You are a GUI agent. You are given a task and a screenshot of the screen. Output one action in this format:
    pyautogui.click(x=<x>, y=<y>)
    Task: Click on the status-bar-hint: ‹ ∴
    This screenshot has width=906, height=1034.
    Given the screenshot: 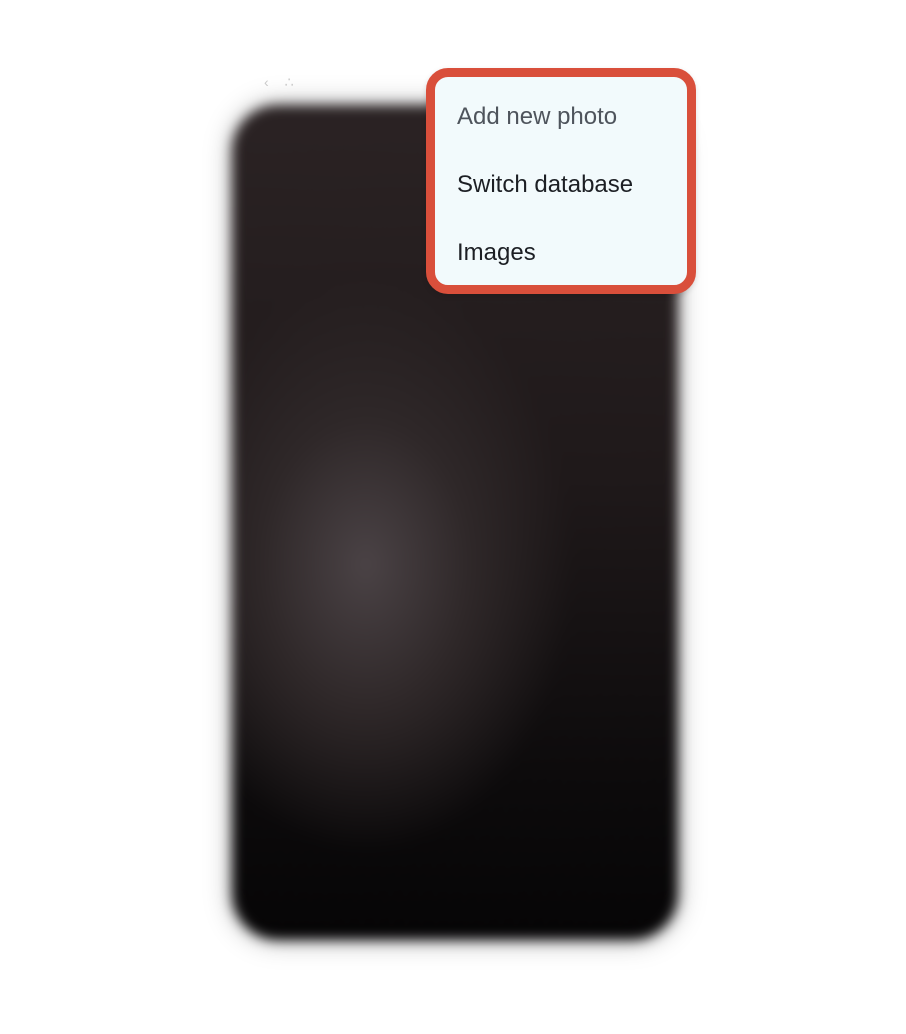 What is the action you would take?
    pyautogui.click(x=282, y=82)
    